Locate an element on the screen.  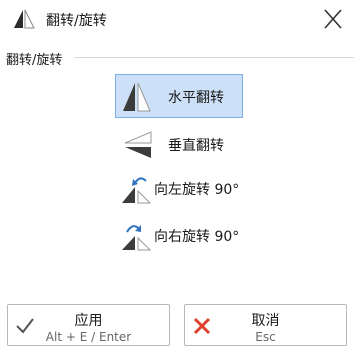
apply-label: 应用 is located at coordinates (88, 321).